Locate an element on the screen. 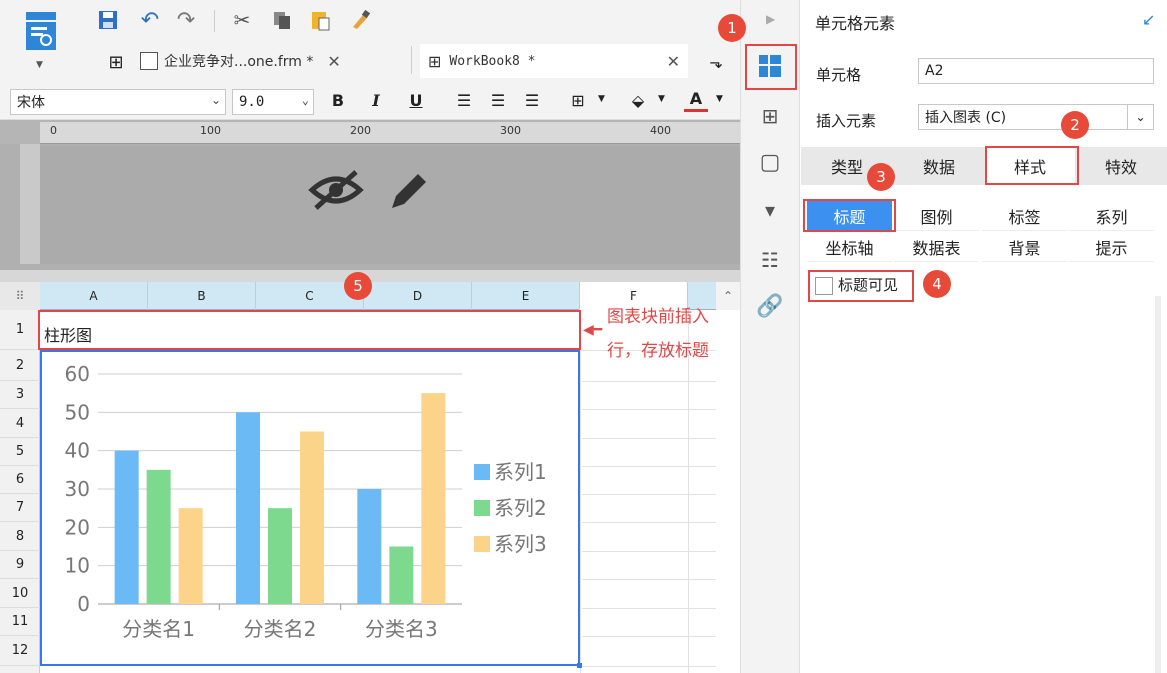 This screenshot has height=673, width=1167. align-center-icon: ☰ is located at coordinates (498, 100).